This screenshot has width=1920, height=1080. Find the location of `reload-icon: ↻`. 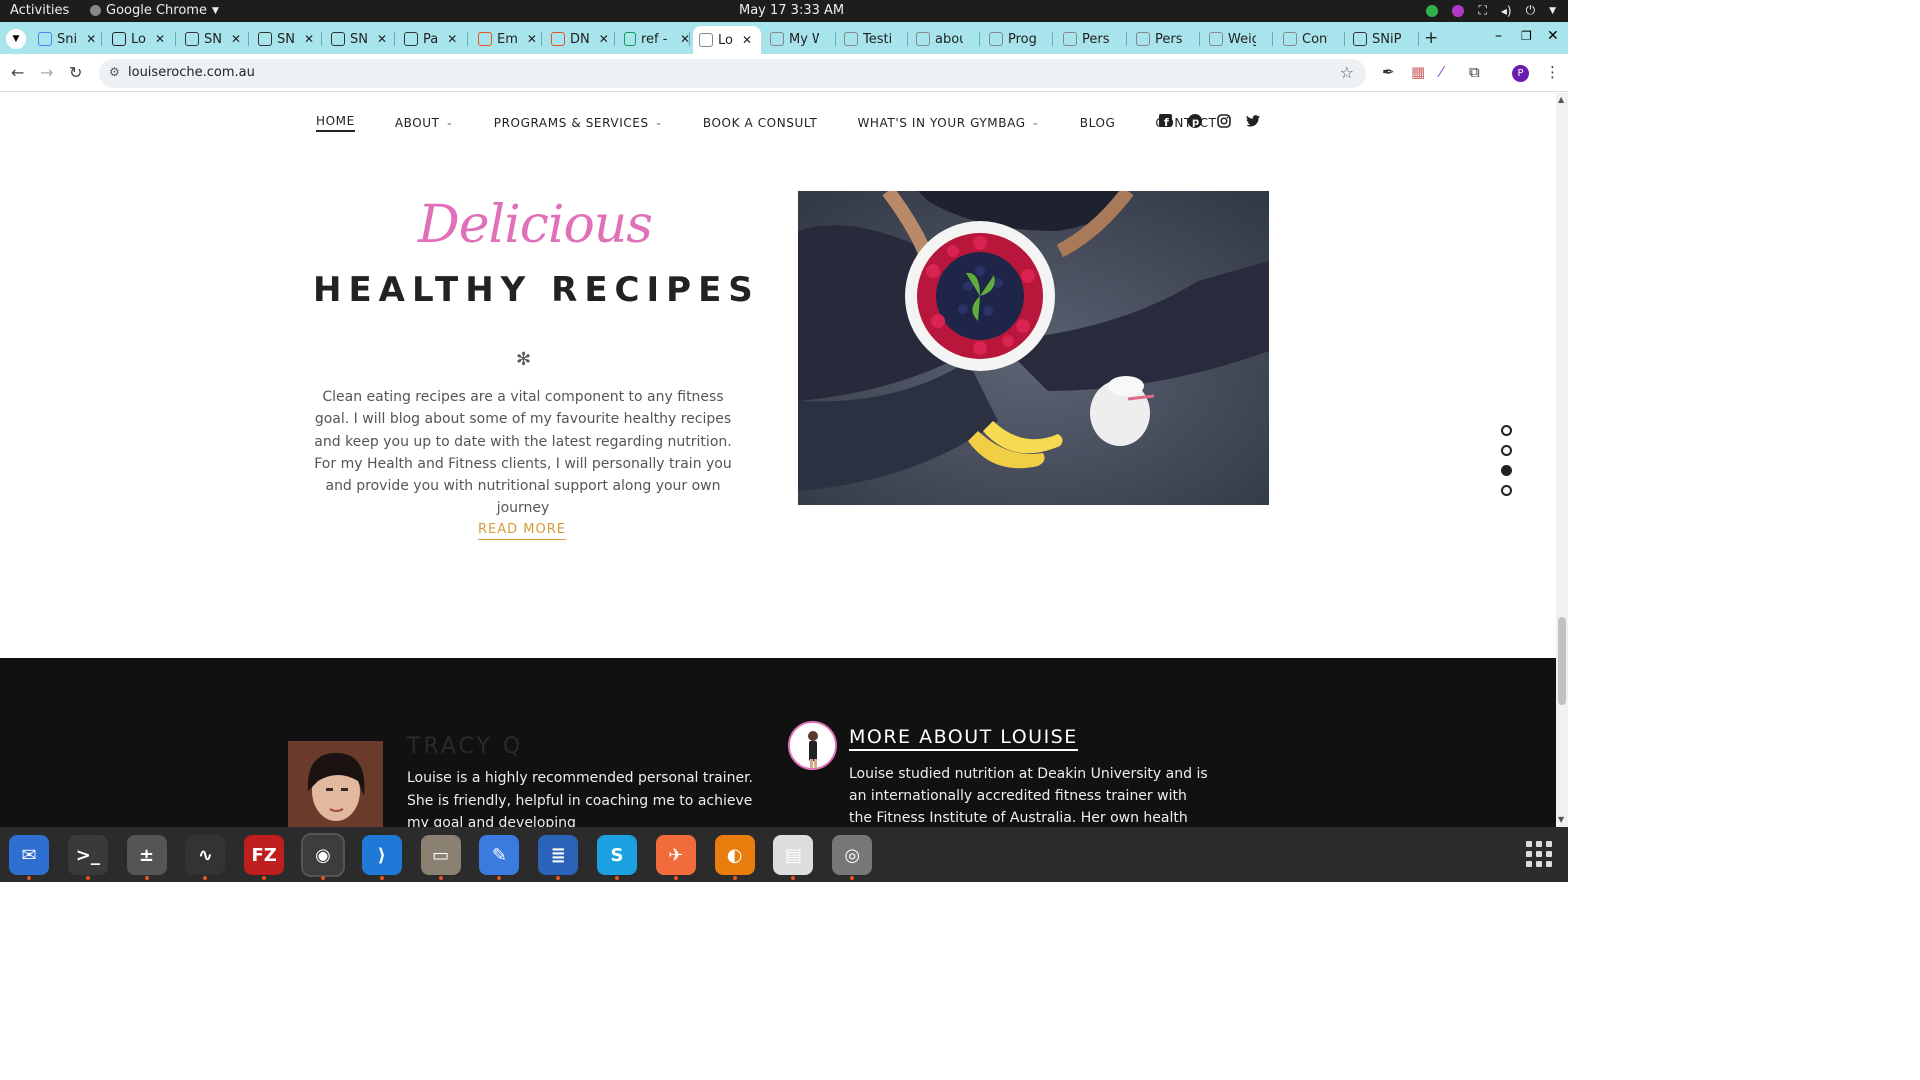

reload-icon: ↻ is located at coordinates (75, 72).